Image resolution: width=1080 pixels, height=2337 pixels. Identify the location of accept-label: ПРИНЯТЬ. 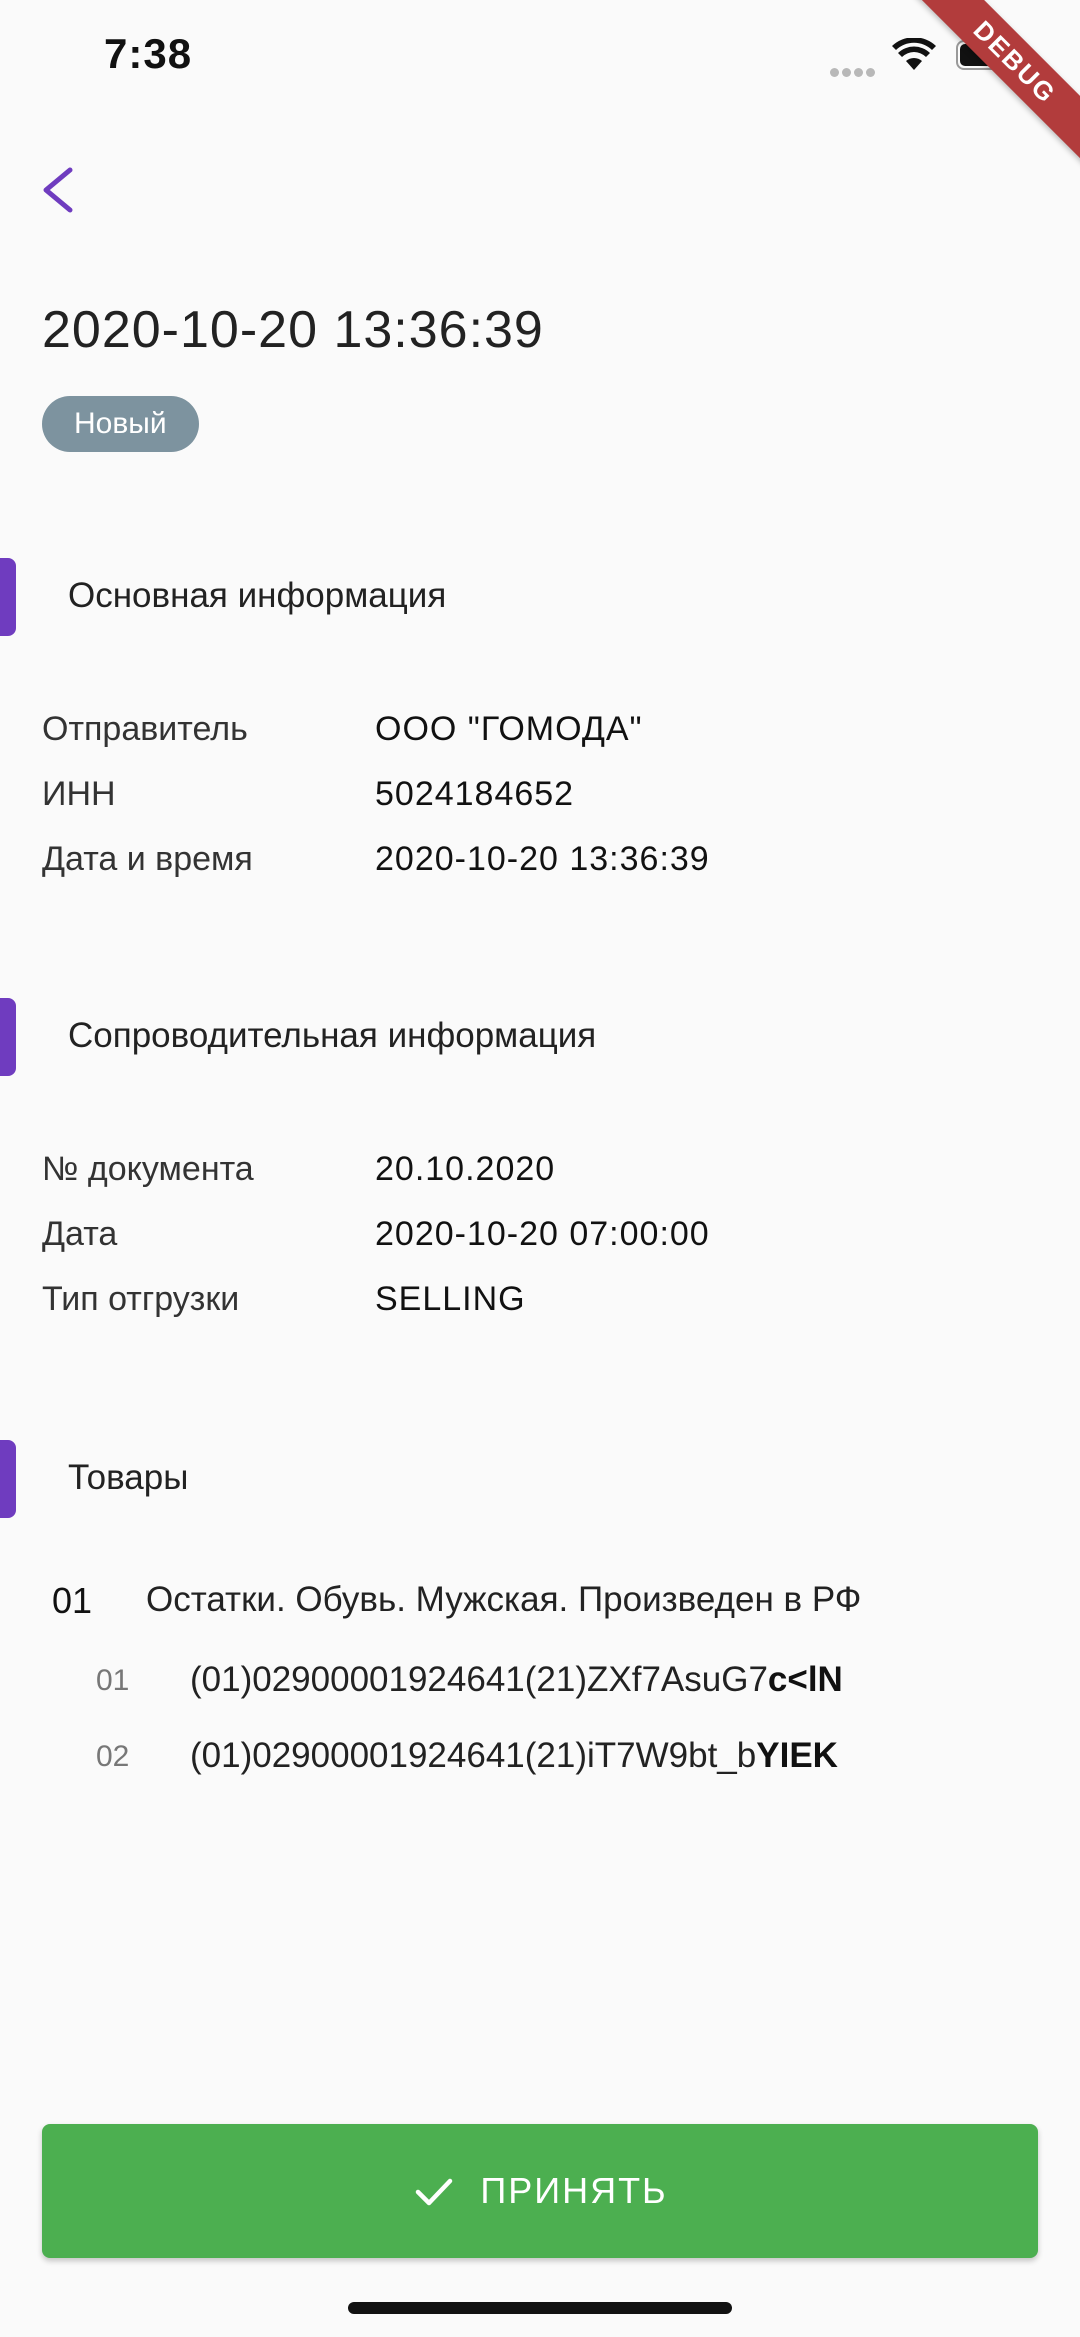
(574, 2190).